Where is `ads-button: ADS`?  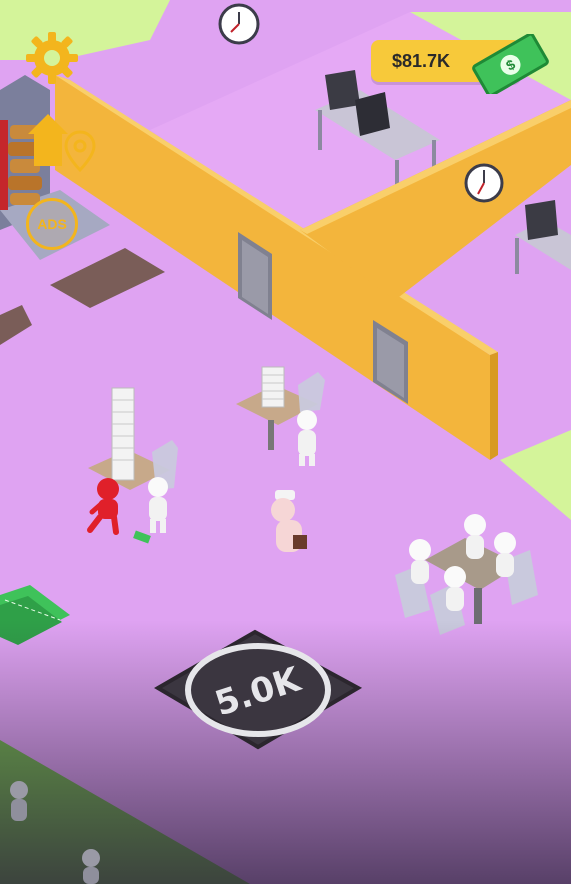 ads-button: ADS is located at coordinates (52, 224).